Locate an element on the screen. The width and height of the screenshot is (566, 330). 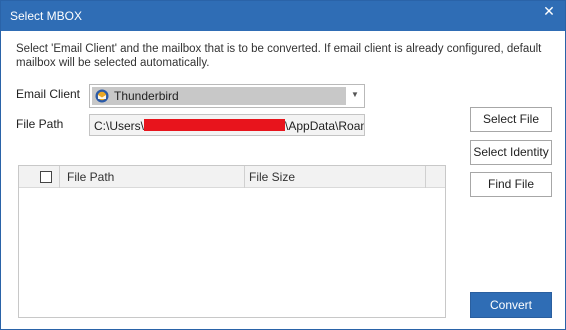
dialog-title: Select MBOX is located at coordinates (46, 16).